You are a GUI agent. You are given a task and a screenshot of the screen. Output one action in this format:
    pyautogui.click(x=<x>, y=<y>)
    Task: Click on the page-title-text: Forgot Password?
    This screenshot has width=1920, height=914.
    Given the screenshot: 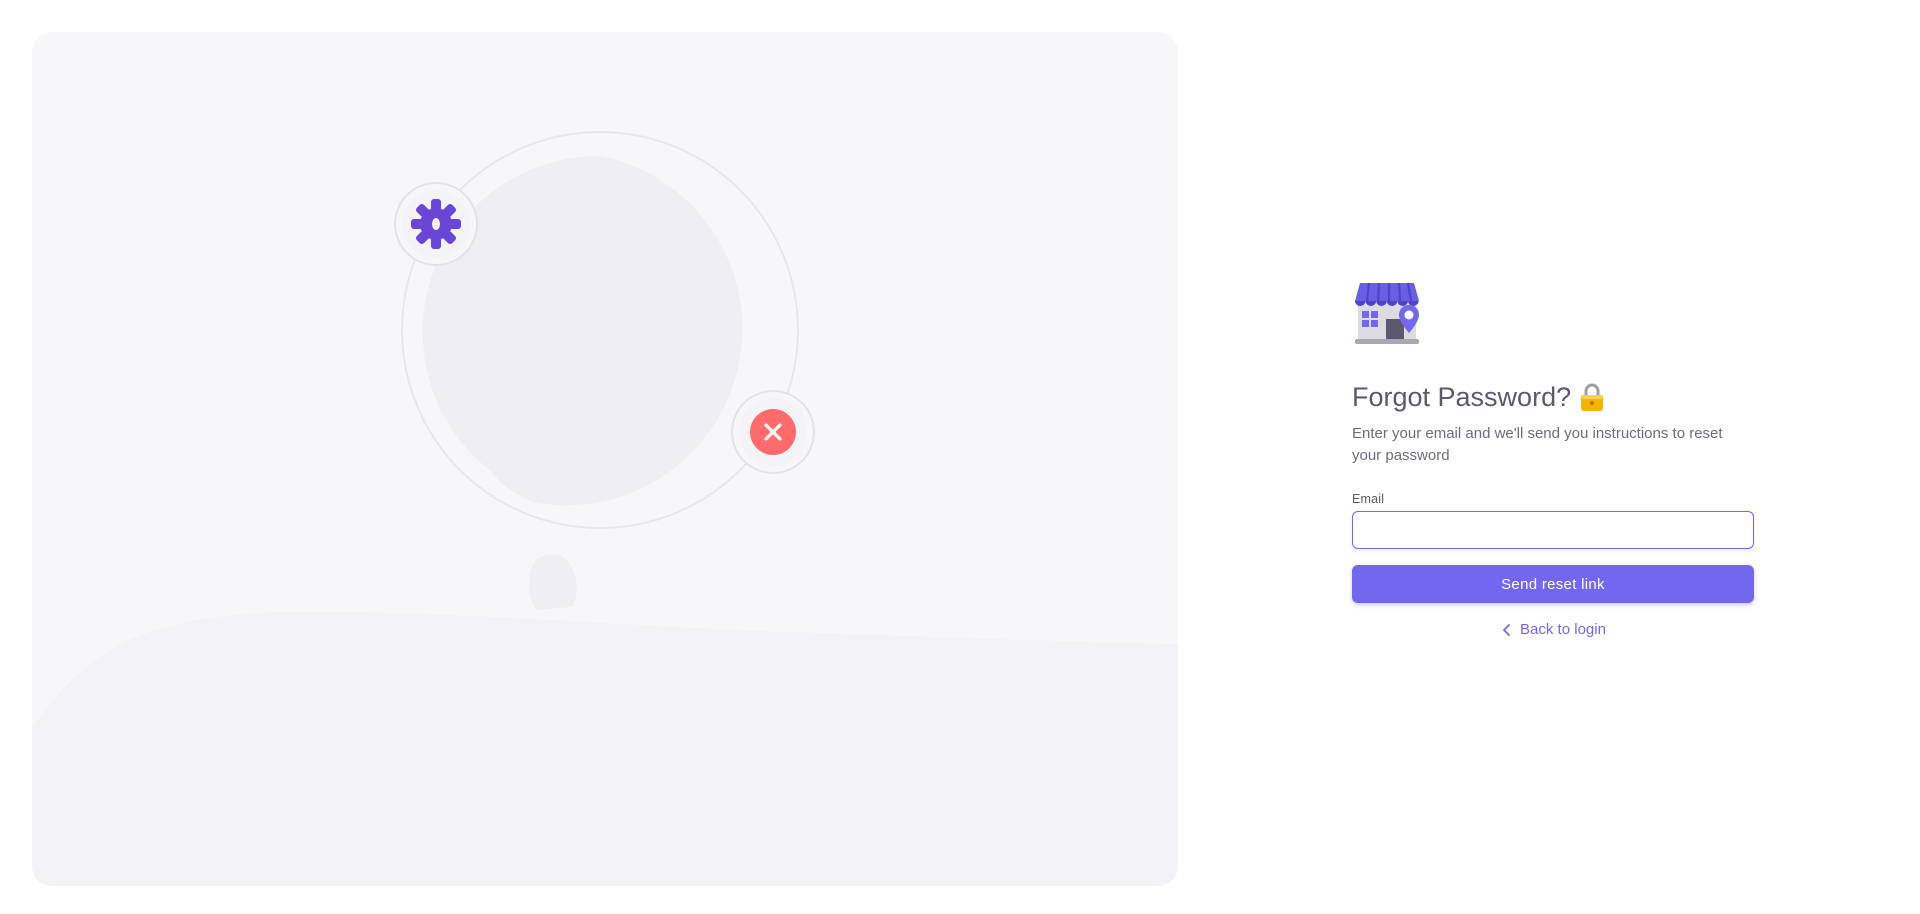 What is the action you would take?
    pyautogui.click(x=1462, y=397)
    